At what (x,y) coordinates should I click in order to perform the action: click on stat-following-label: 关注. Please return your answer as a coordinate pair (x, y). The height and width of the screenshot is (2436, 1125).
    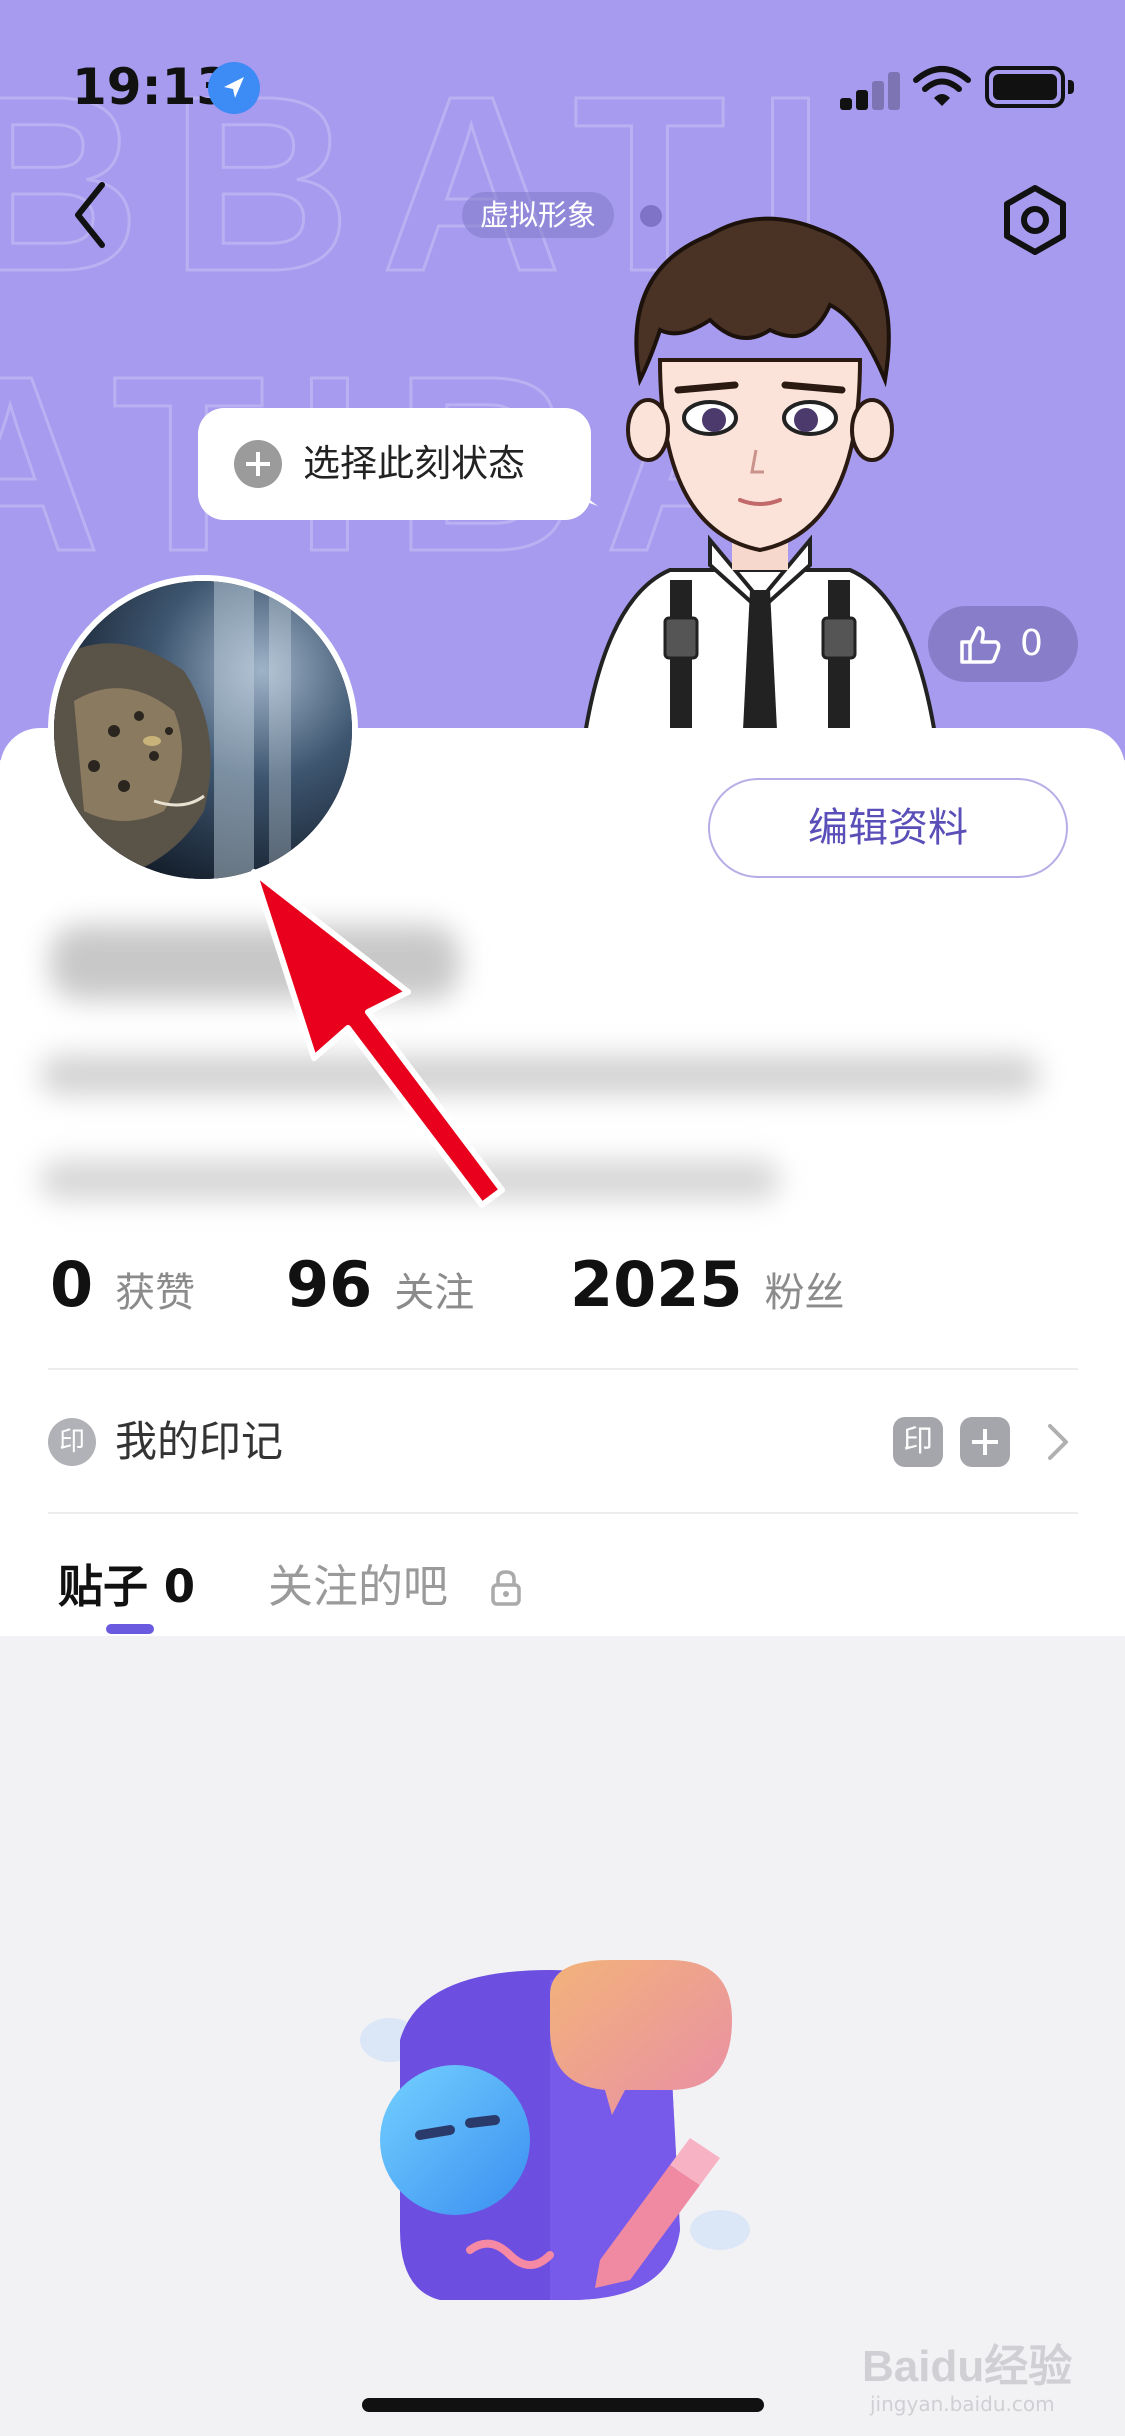
    Looking at the image, I should click on (434, 1293).